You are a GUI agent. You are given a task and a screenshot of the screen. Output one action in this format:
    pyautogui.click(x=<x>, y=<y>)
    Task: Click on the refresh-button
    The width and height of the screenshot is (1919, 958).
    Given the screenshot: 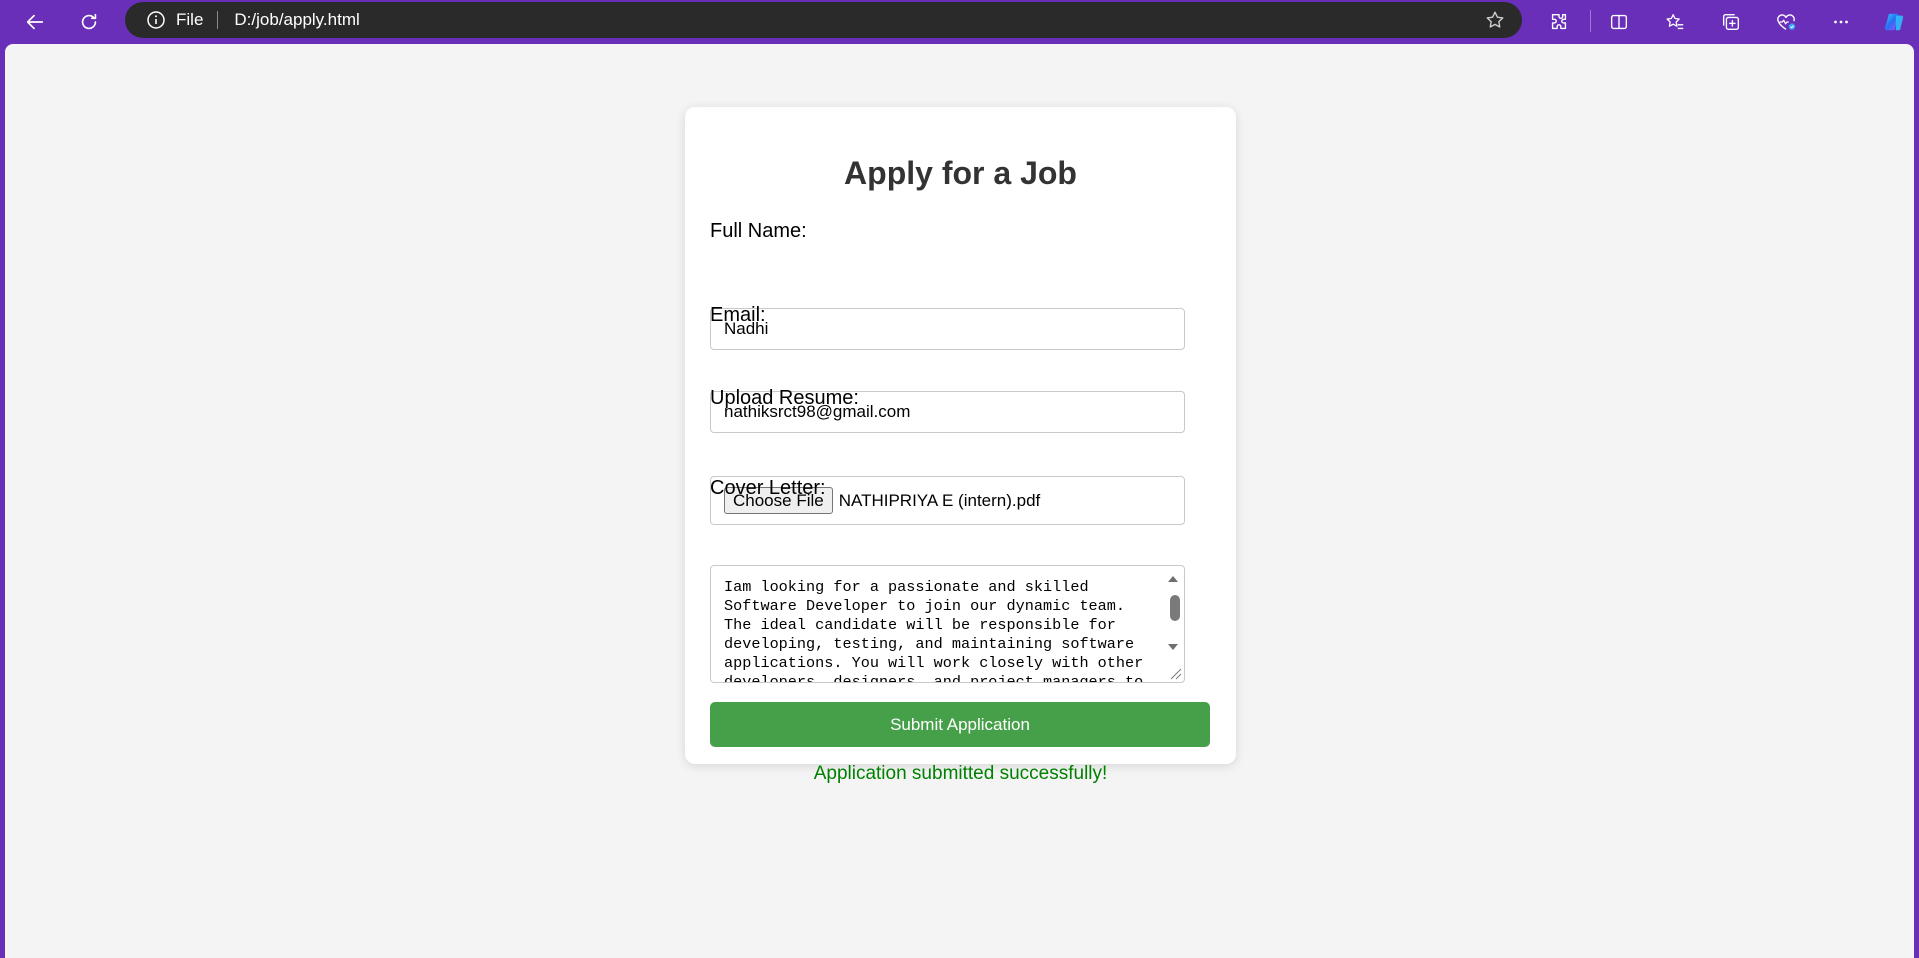 What is the action you would take?
    pyautogui.click(x=89, y=22)
    